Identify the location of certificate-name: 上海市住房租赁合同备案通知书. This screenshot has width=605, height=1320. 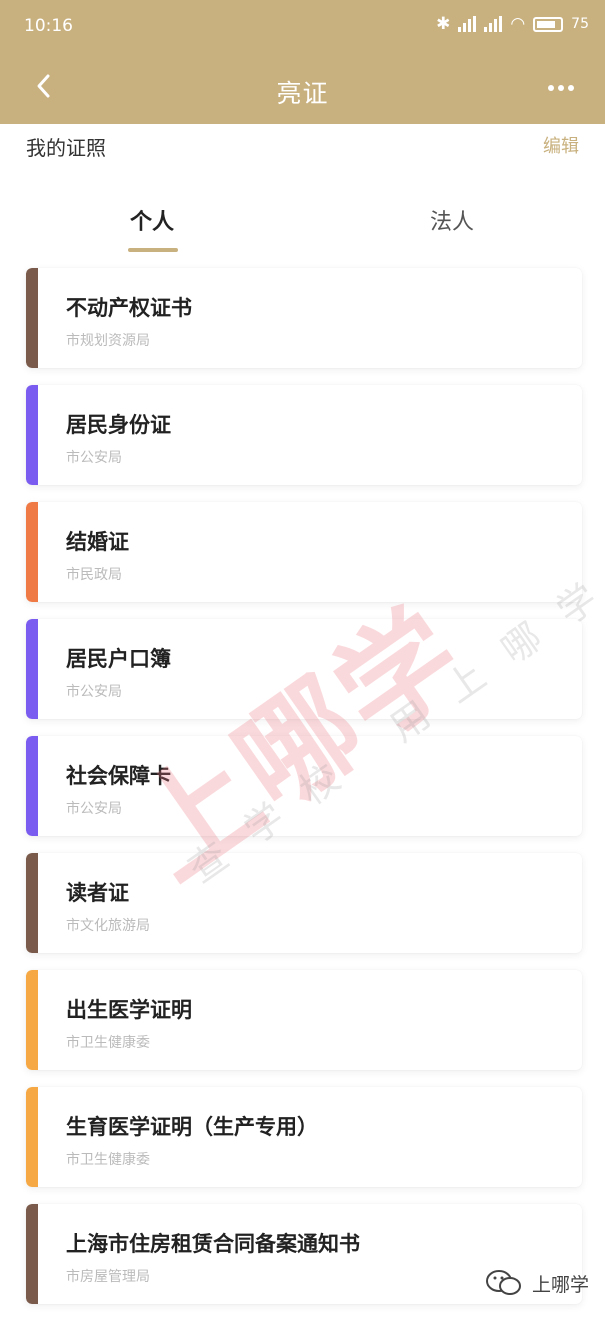
(213, 1244).